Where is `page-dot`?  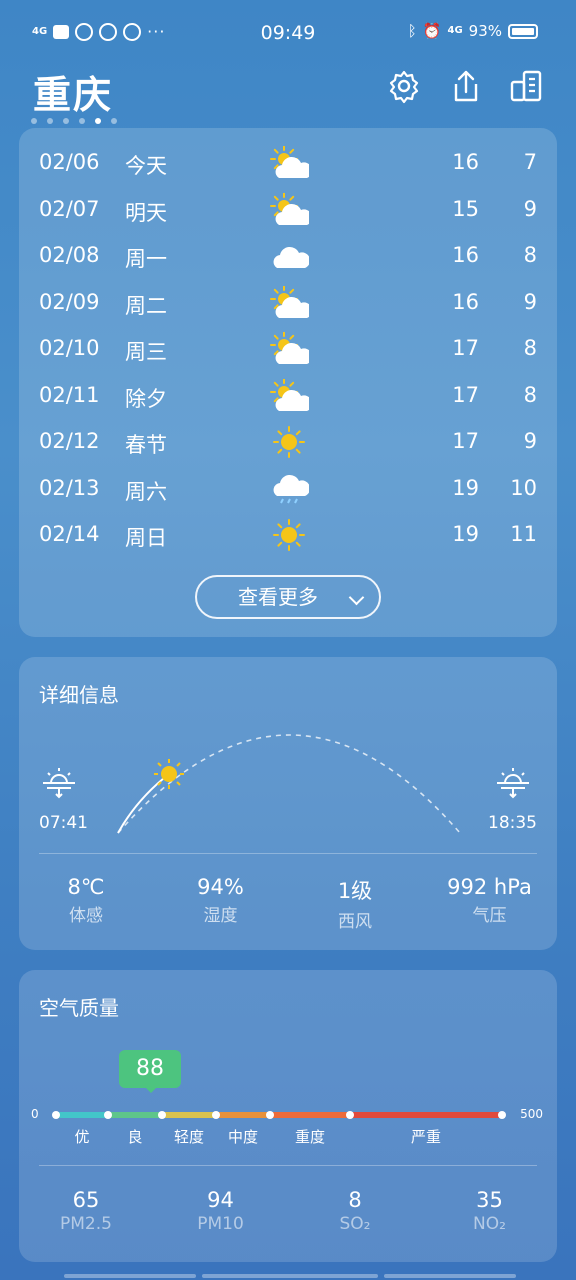 page-dot is located at coordinates (66, 121).